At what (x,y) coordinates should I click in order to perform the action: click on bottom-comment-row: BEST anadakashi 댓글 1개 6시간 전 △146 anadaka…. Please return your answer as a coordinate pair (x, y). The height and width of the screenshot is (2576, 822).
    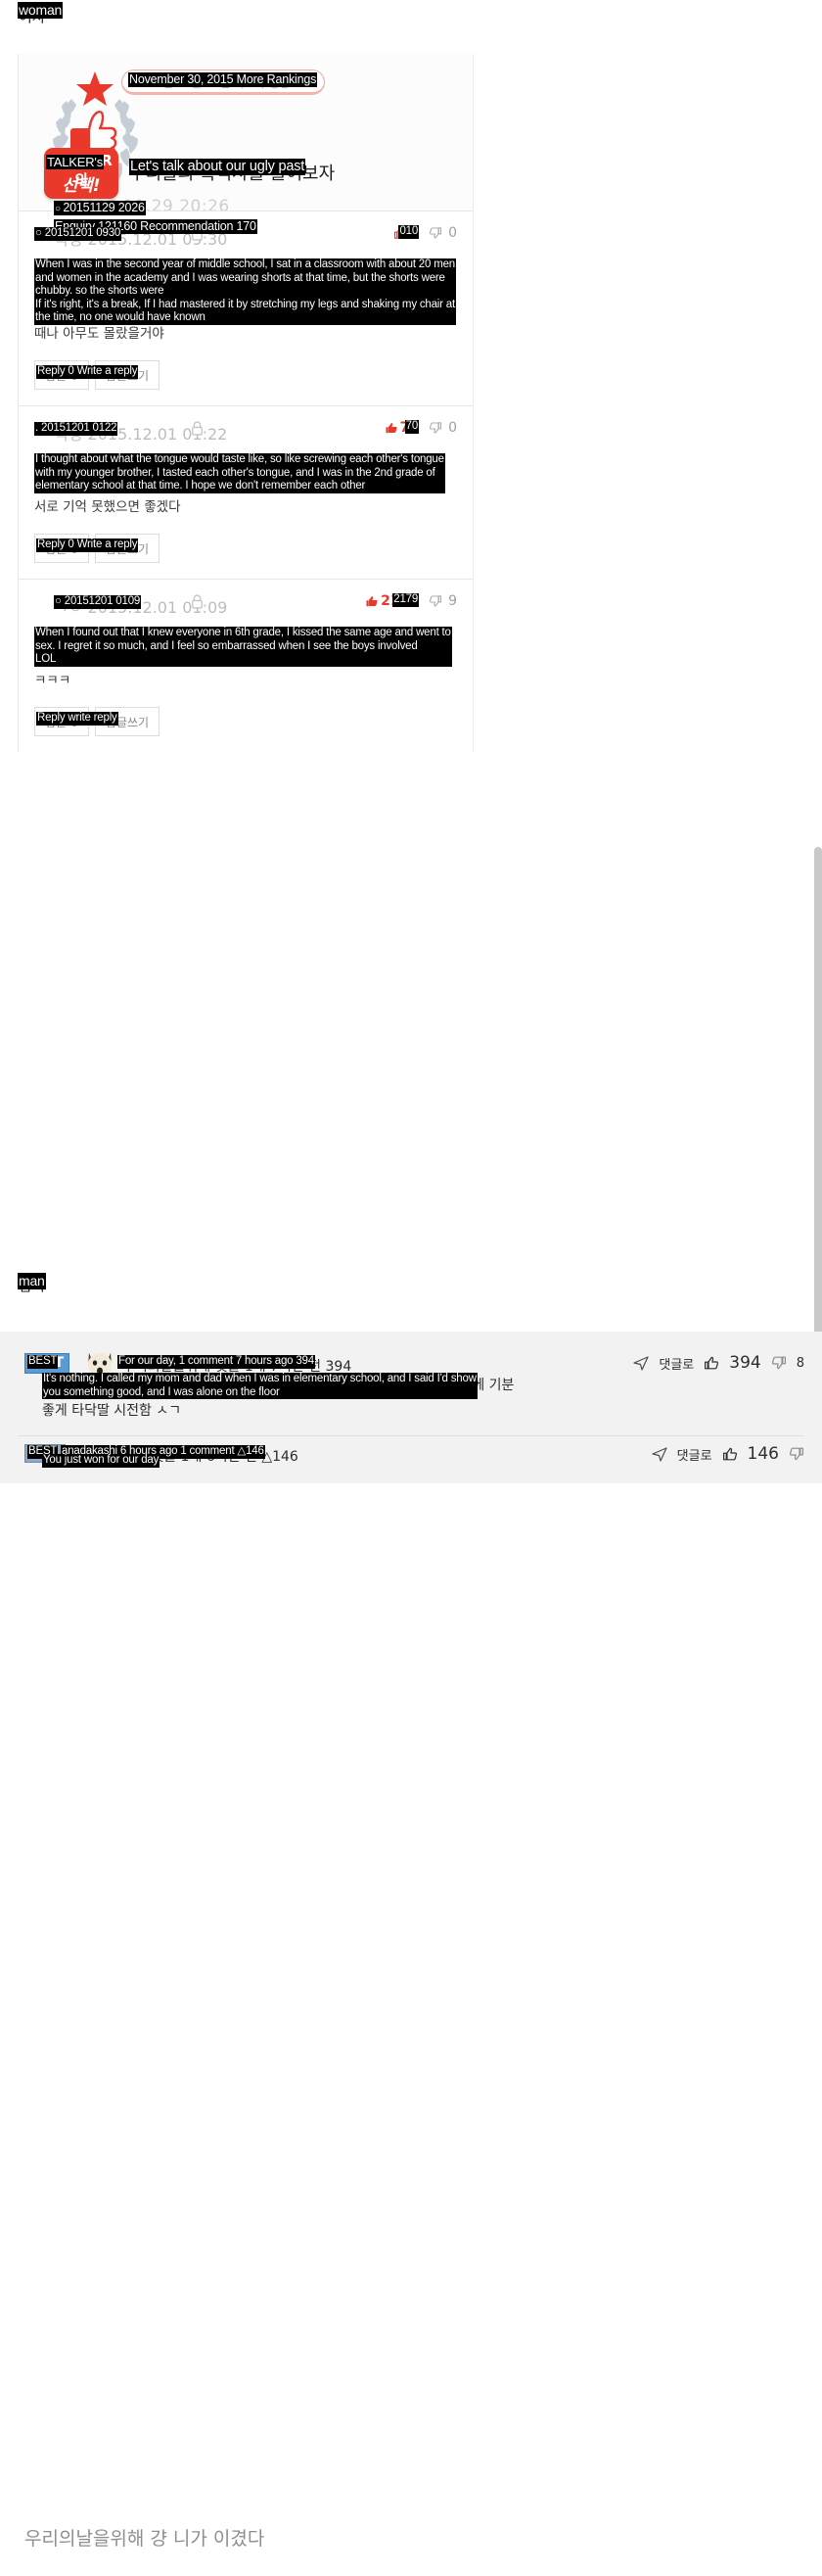
    Looking at the image, I should click on (411, 1460).